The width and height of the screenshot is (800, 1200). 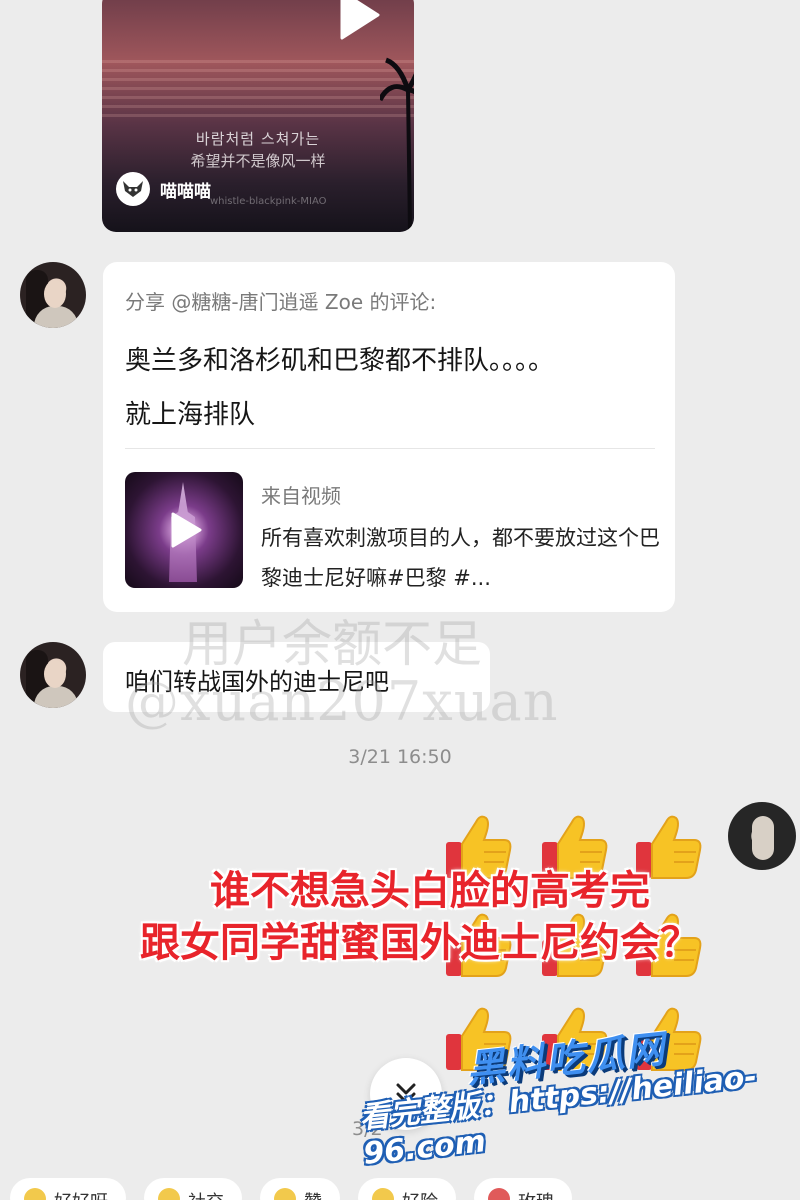 What do you see at coordinates (420, 1194) in the screenshot?
I see `quick-reply-label: 好险` at bounding box center [420, 1194].